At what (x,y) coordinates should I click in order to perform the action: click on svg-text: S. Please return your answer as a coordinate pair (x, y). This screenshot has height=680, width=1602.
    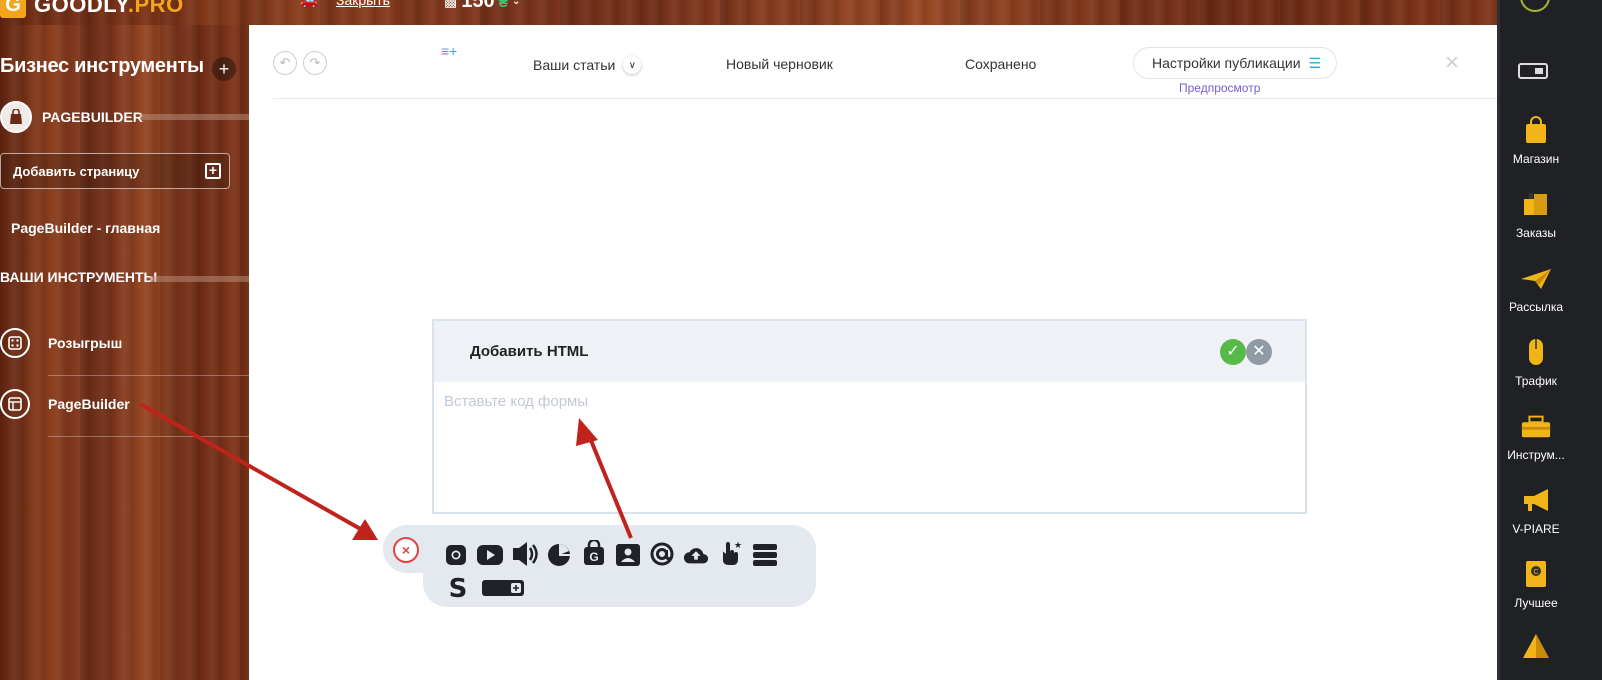
    Looking at the image, I should click on (458, 588).